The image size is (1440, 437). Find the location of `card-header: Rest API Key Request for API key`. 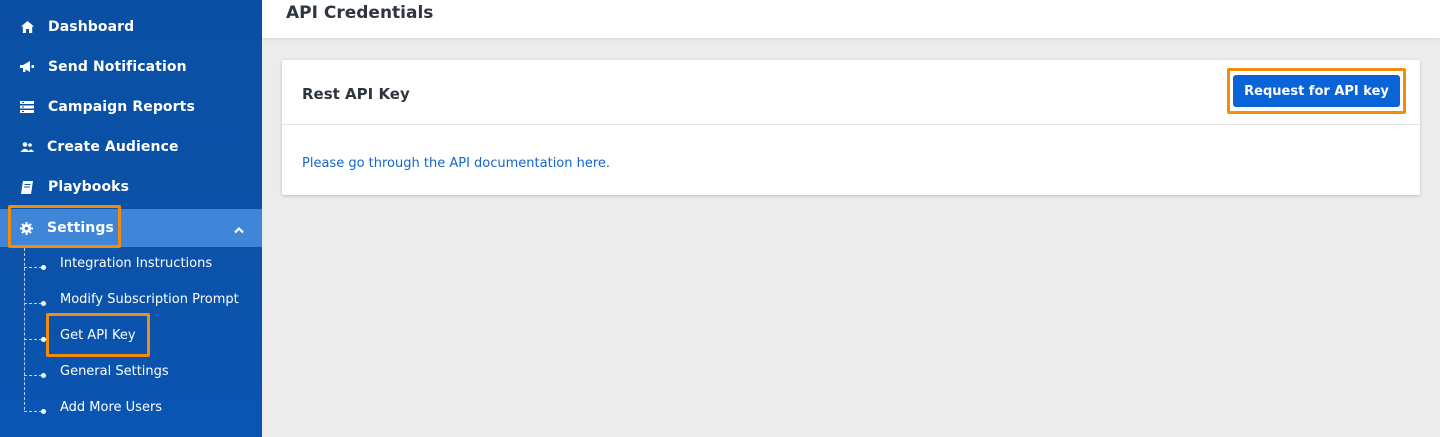

card-header: Rest API Key Request for API key is located at coordinates (851, 92).